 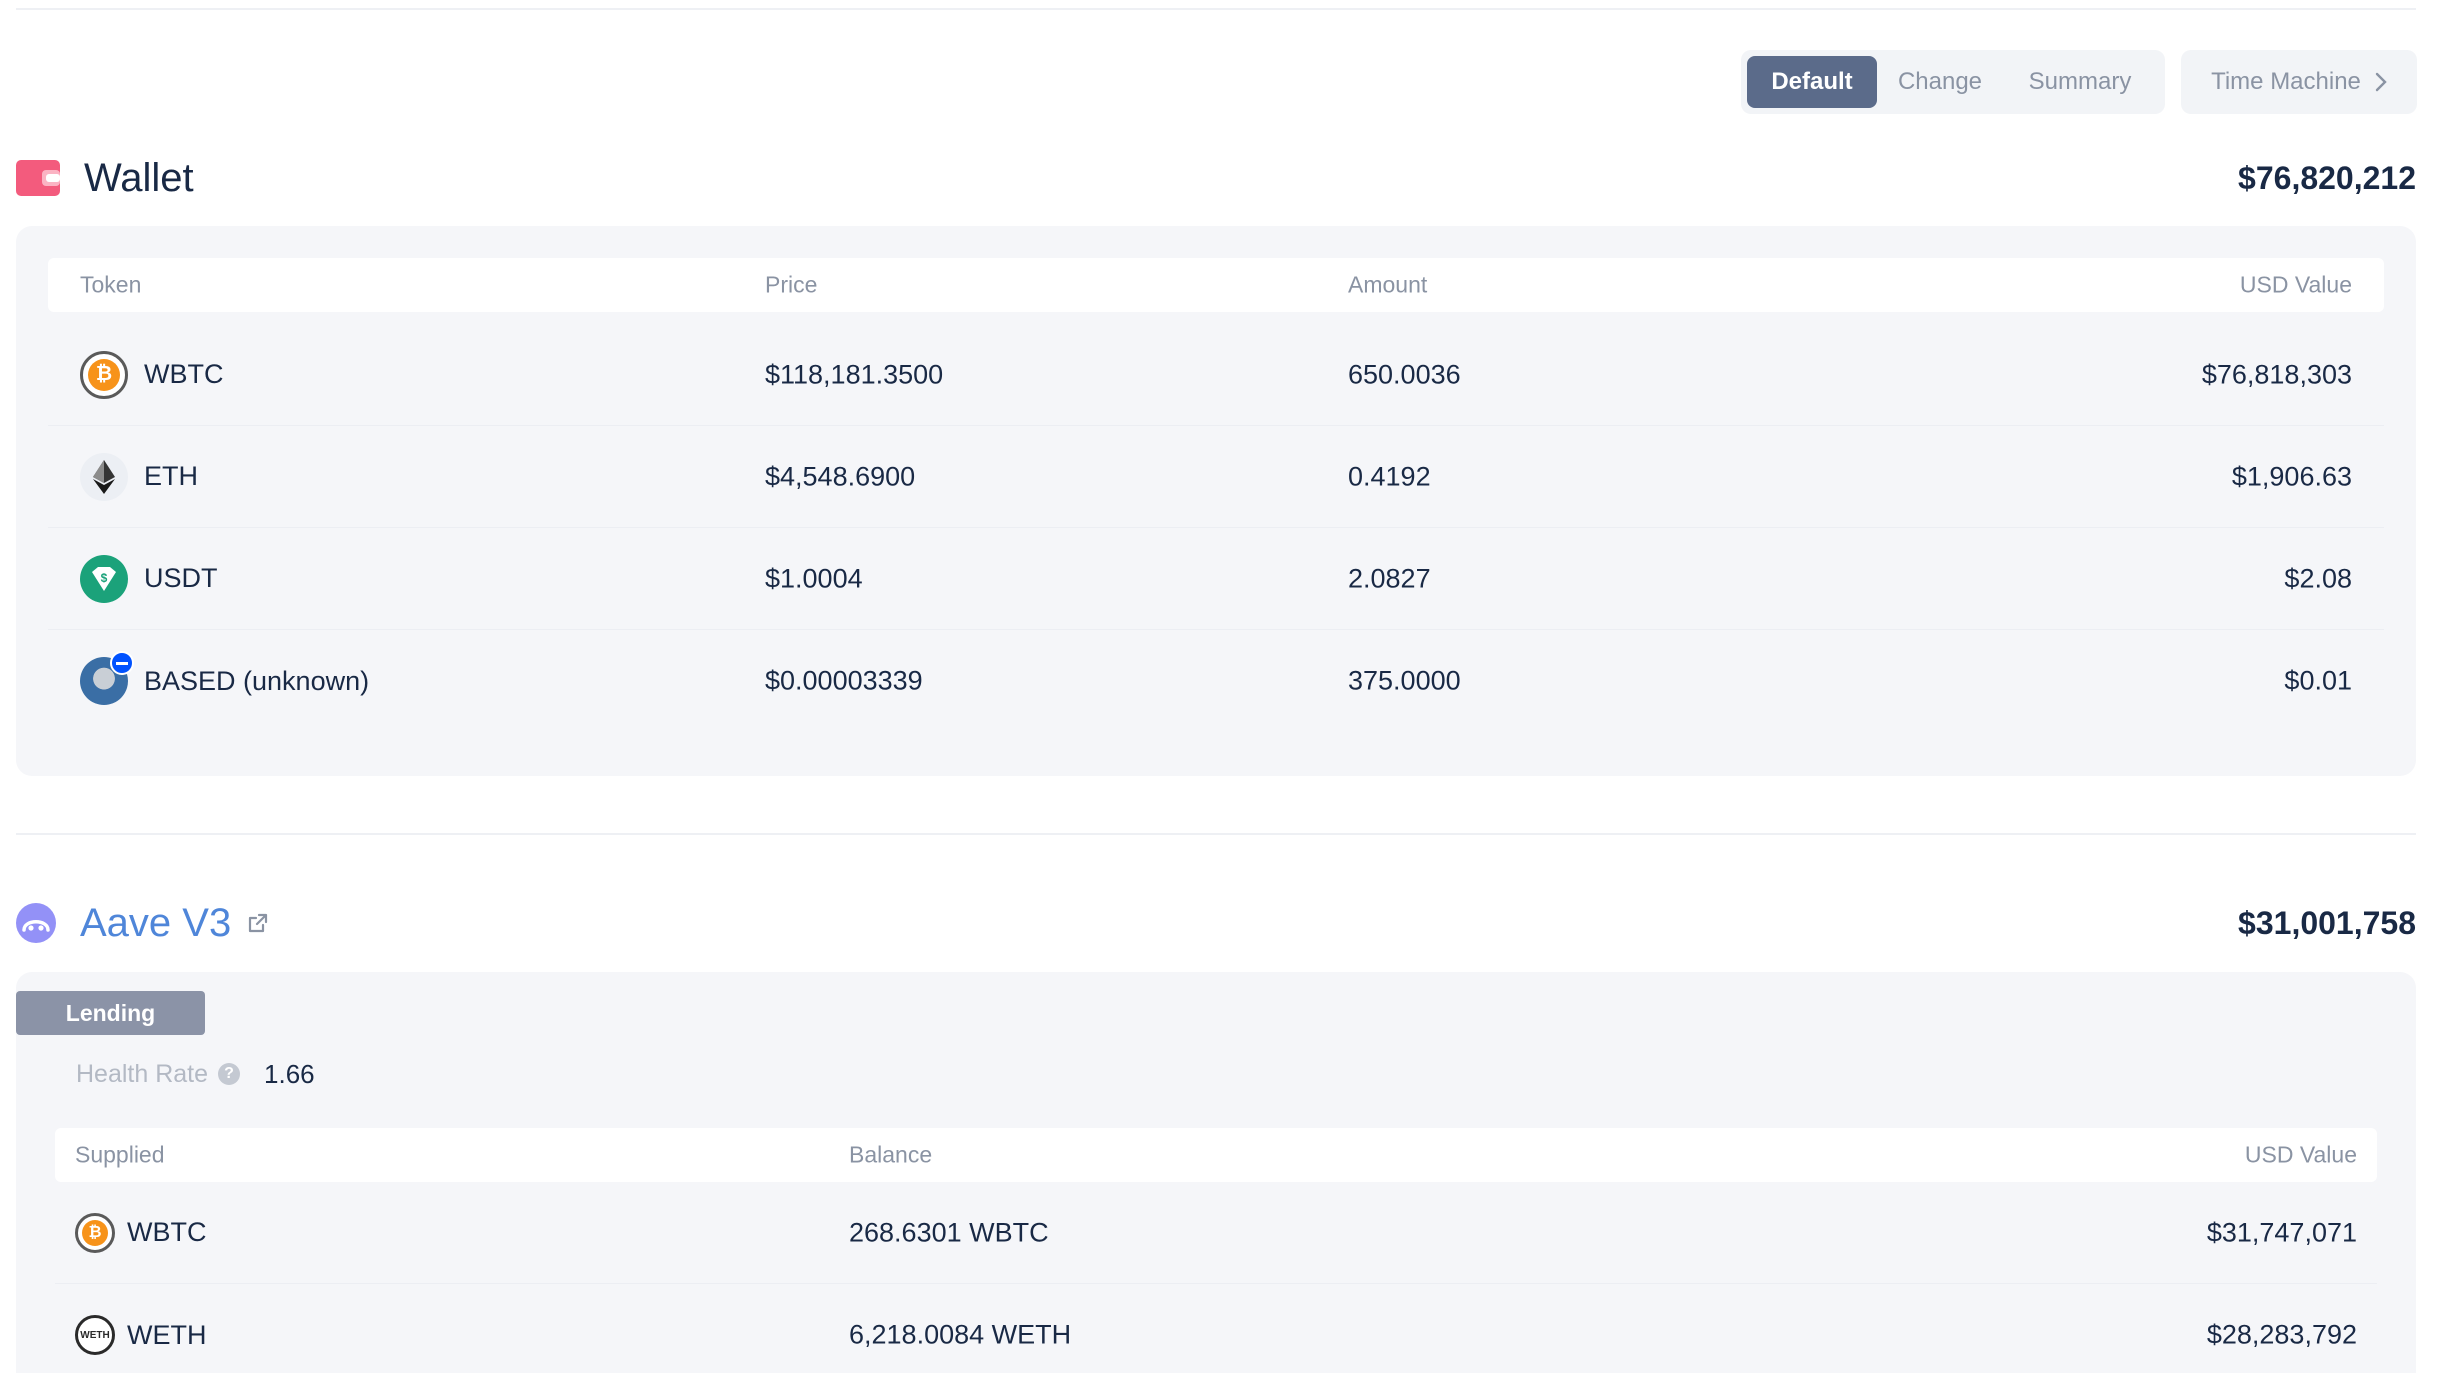 I want to click on usd-value-cell: $76,818,303, so click(x=2276, y=374).